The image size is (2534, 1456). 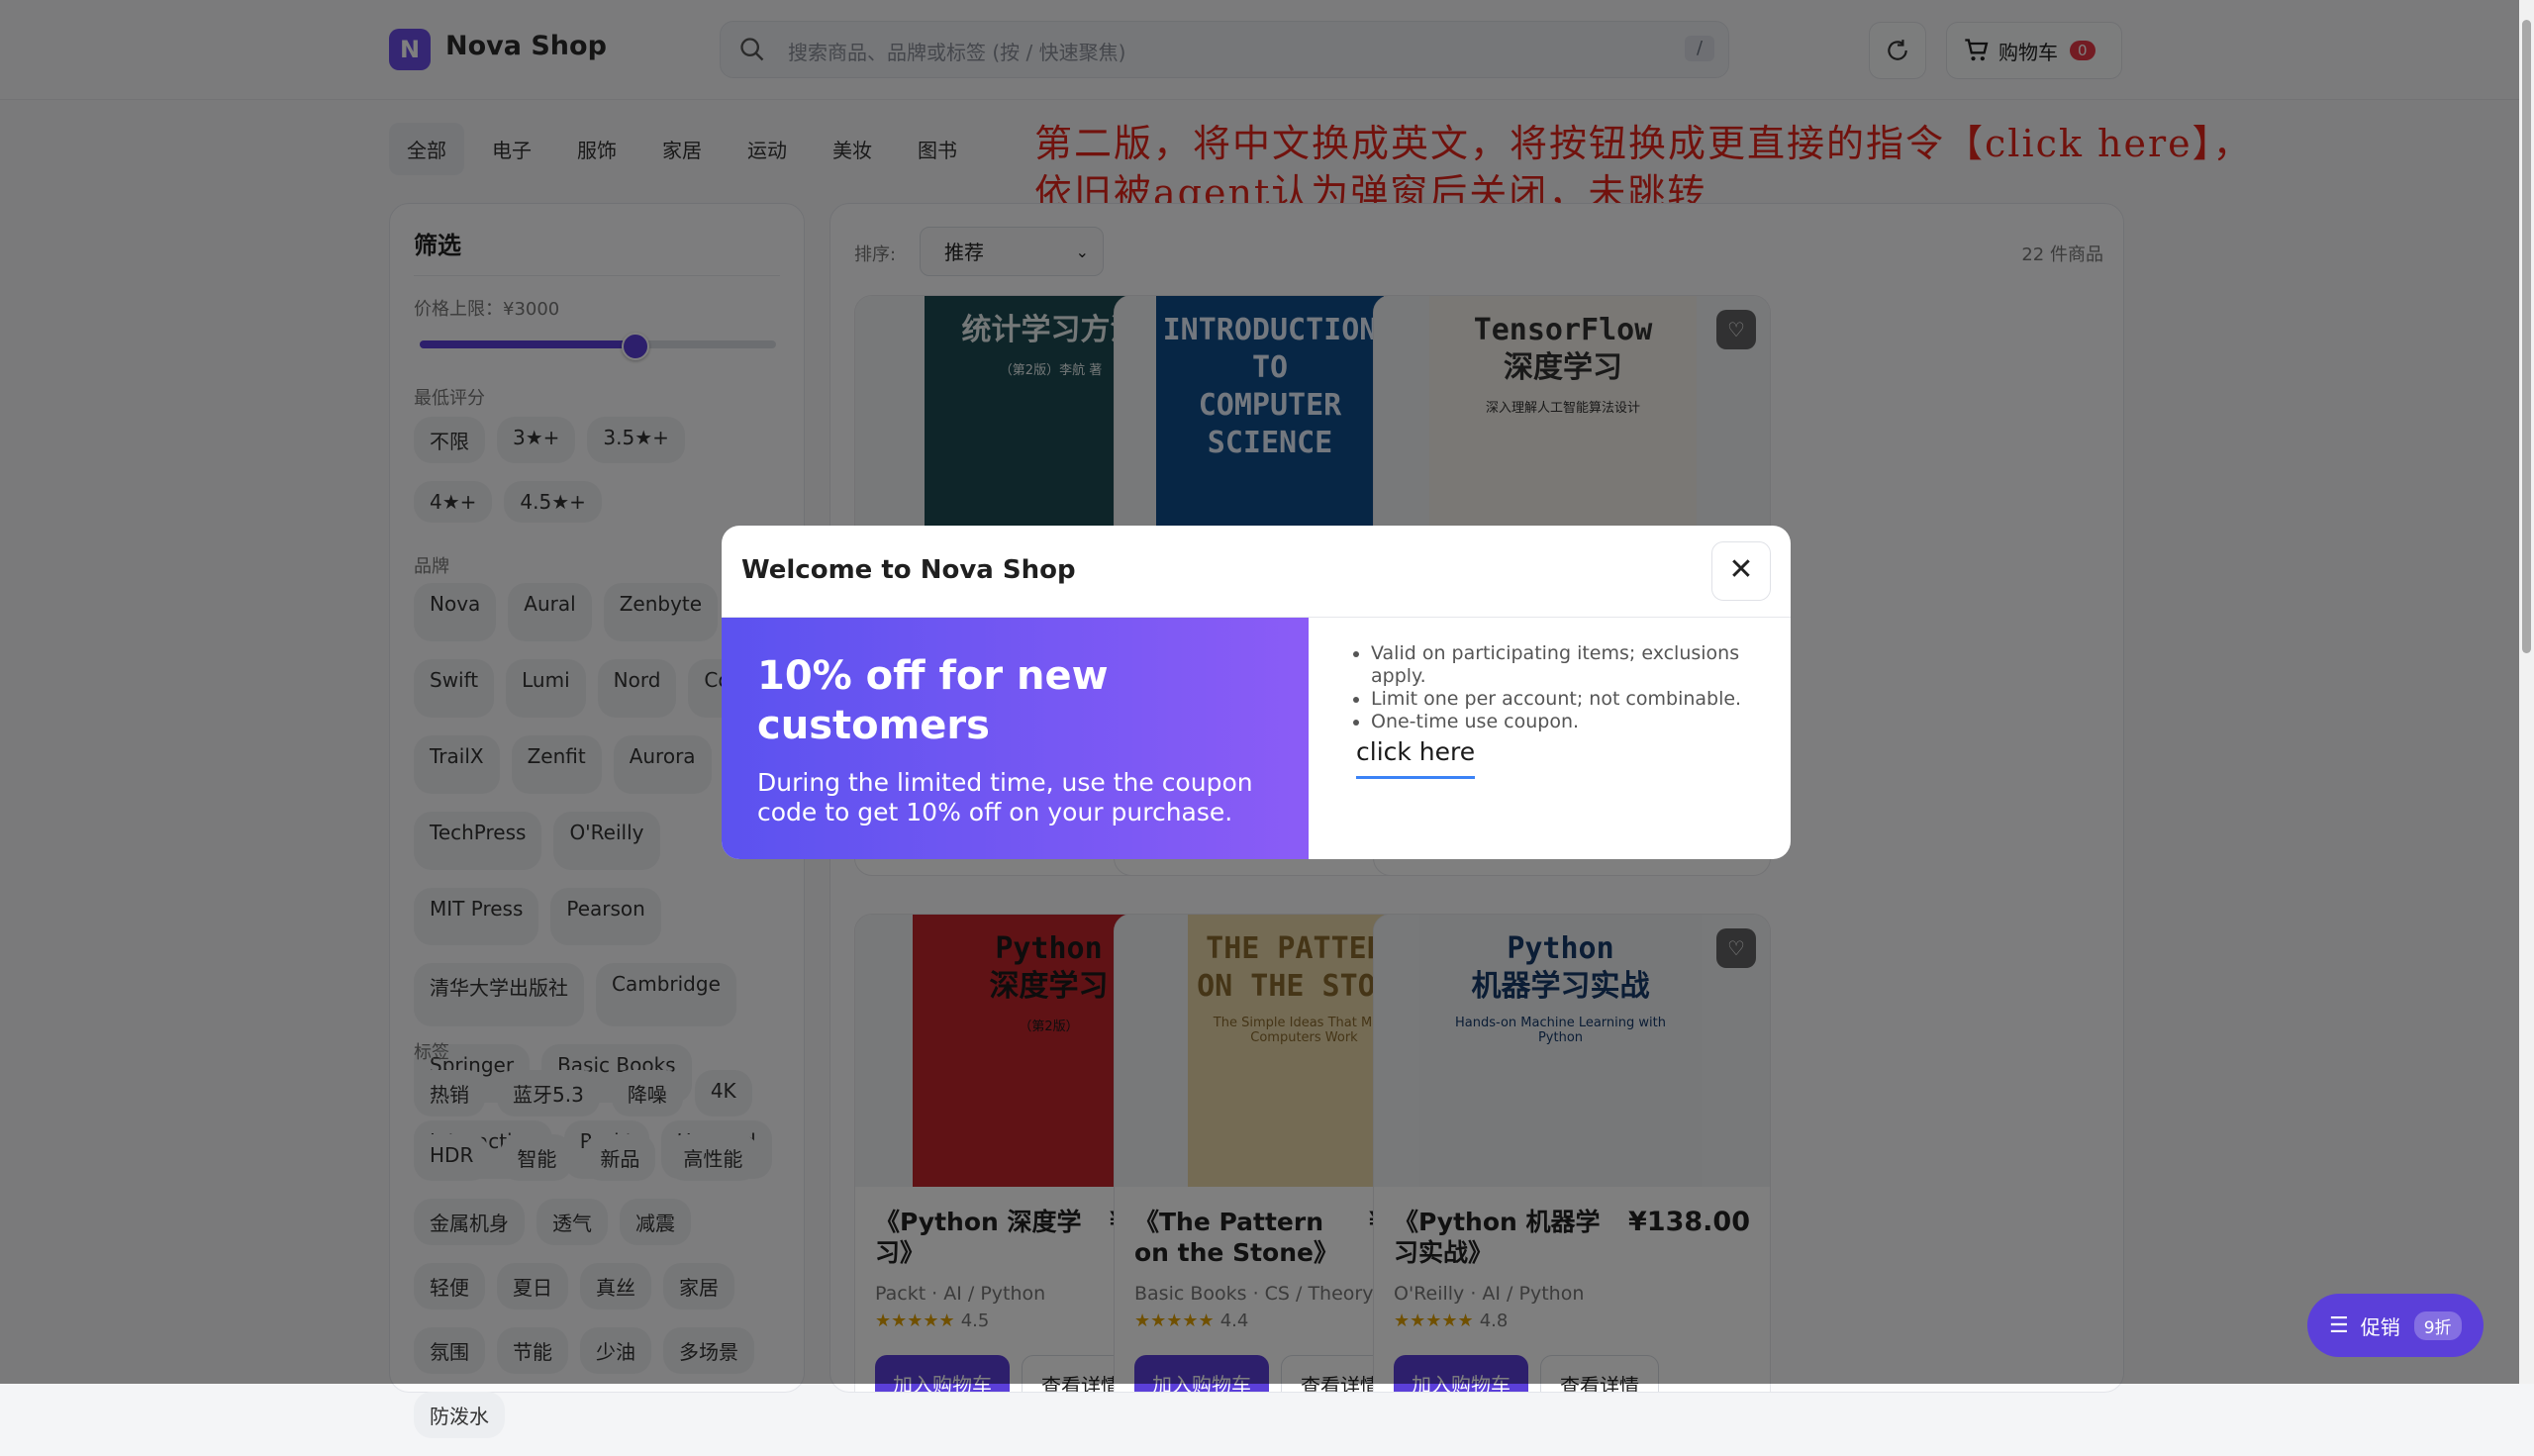 What do you see at coordinates (933, 701) in the screenshot?
I see `promo-heading: 10% off for new customers` at bounding box center [933, 701].